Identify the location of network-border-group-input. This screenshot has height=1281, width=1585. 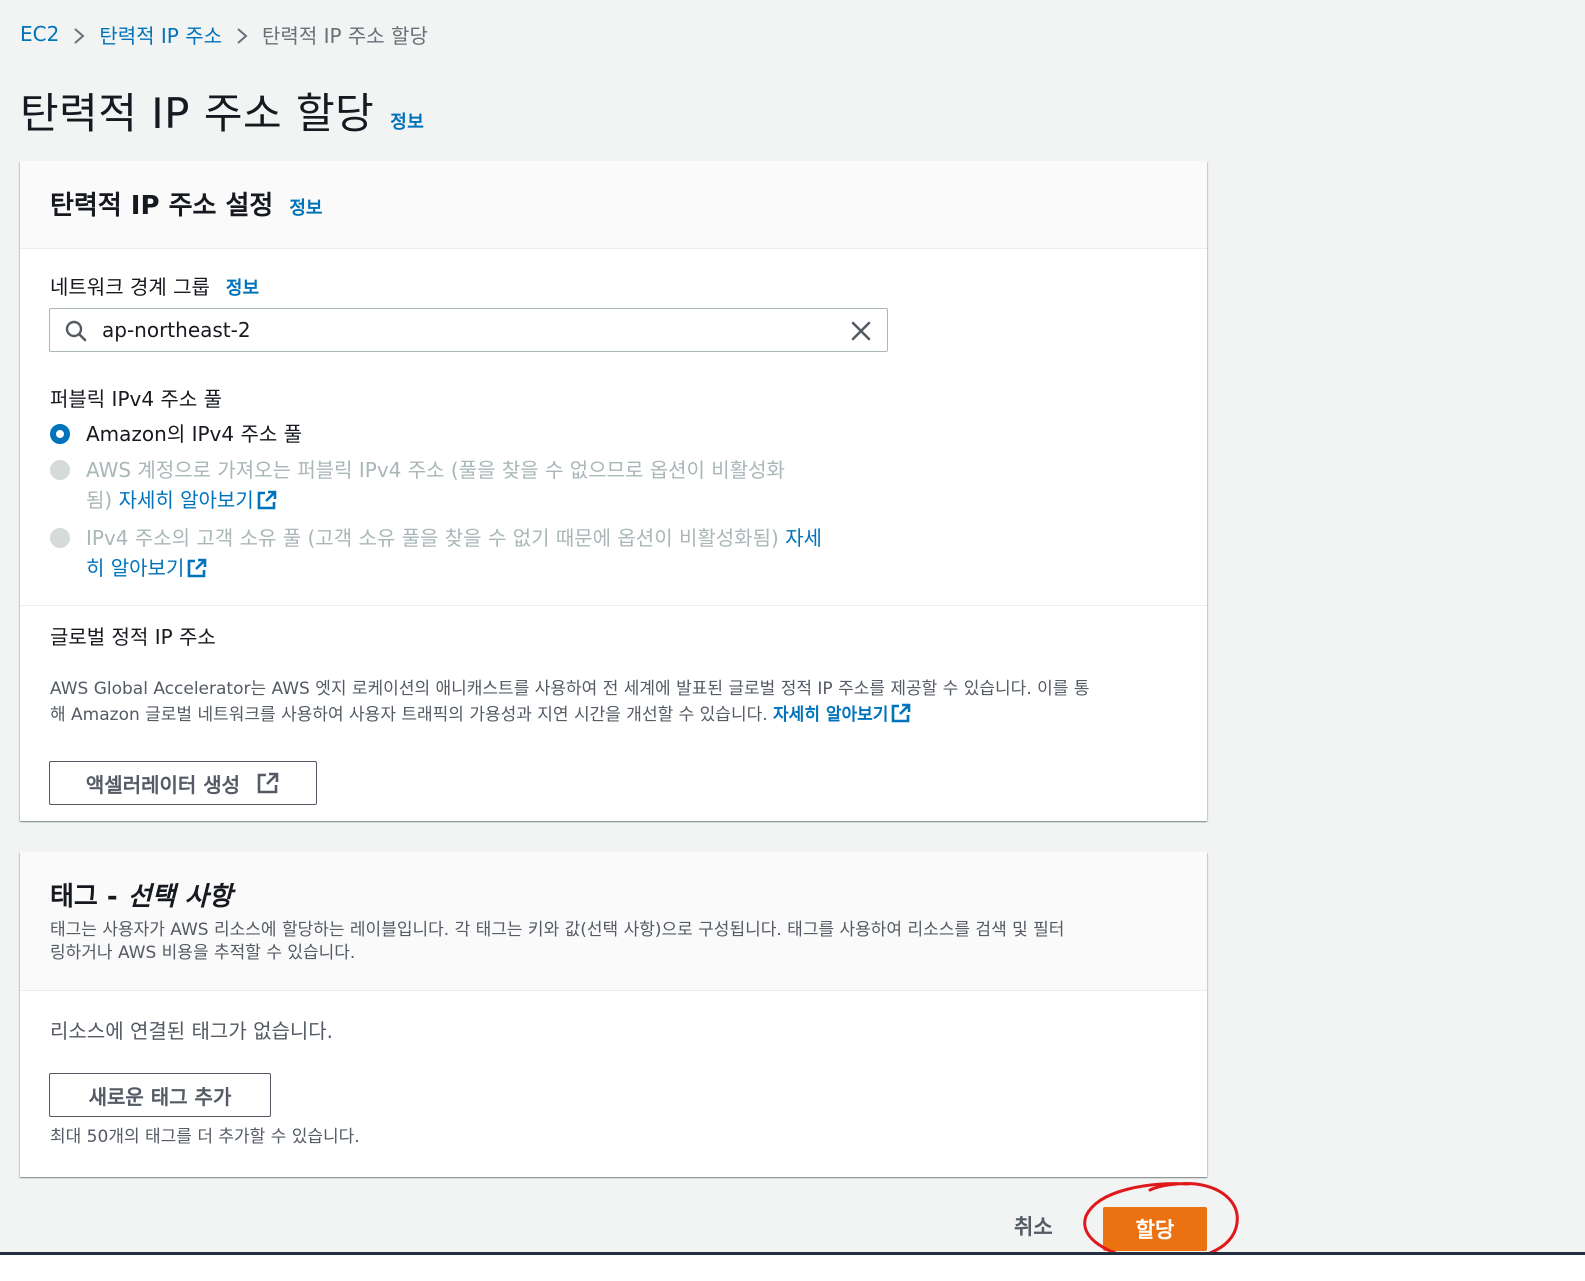
(468, 330).